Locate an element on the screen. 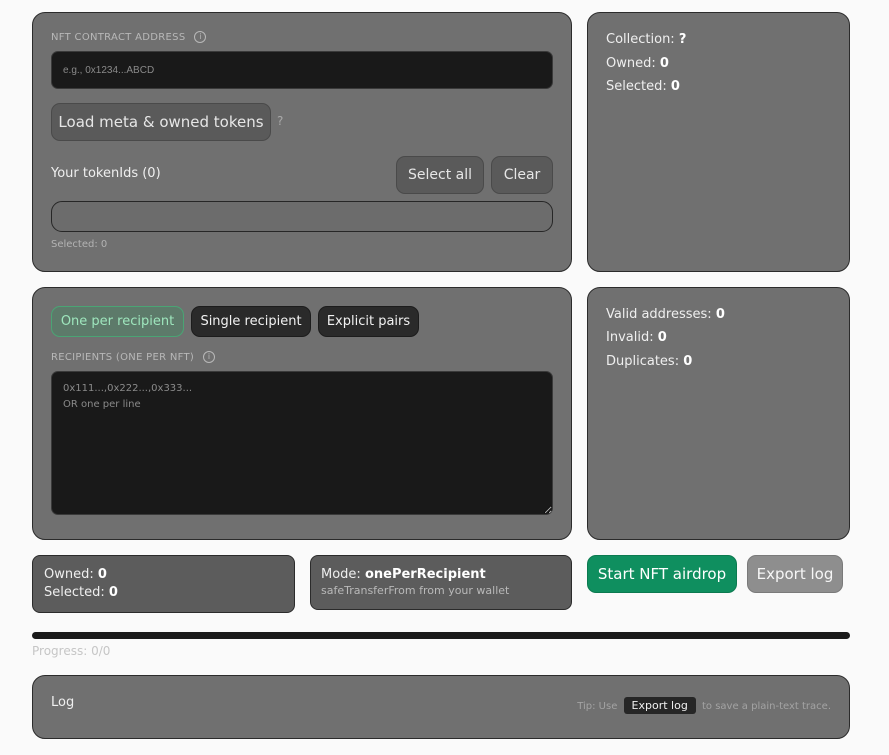  duplicates-label: Duplicates: is located at coordinates (643, 361).